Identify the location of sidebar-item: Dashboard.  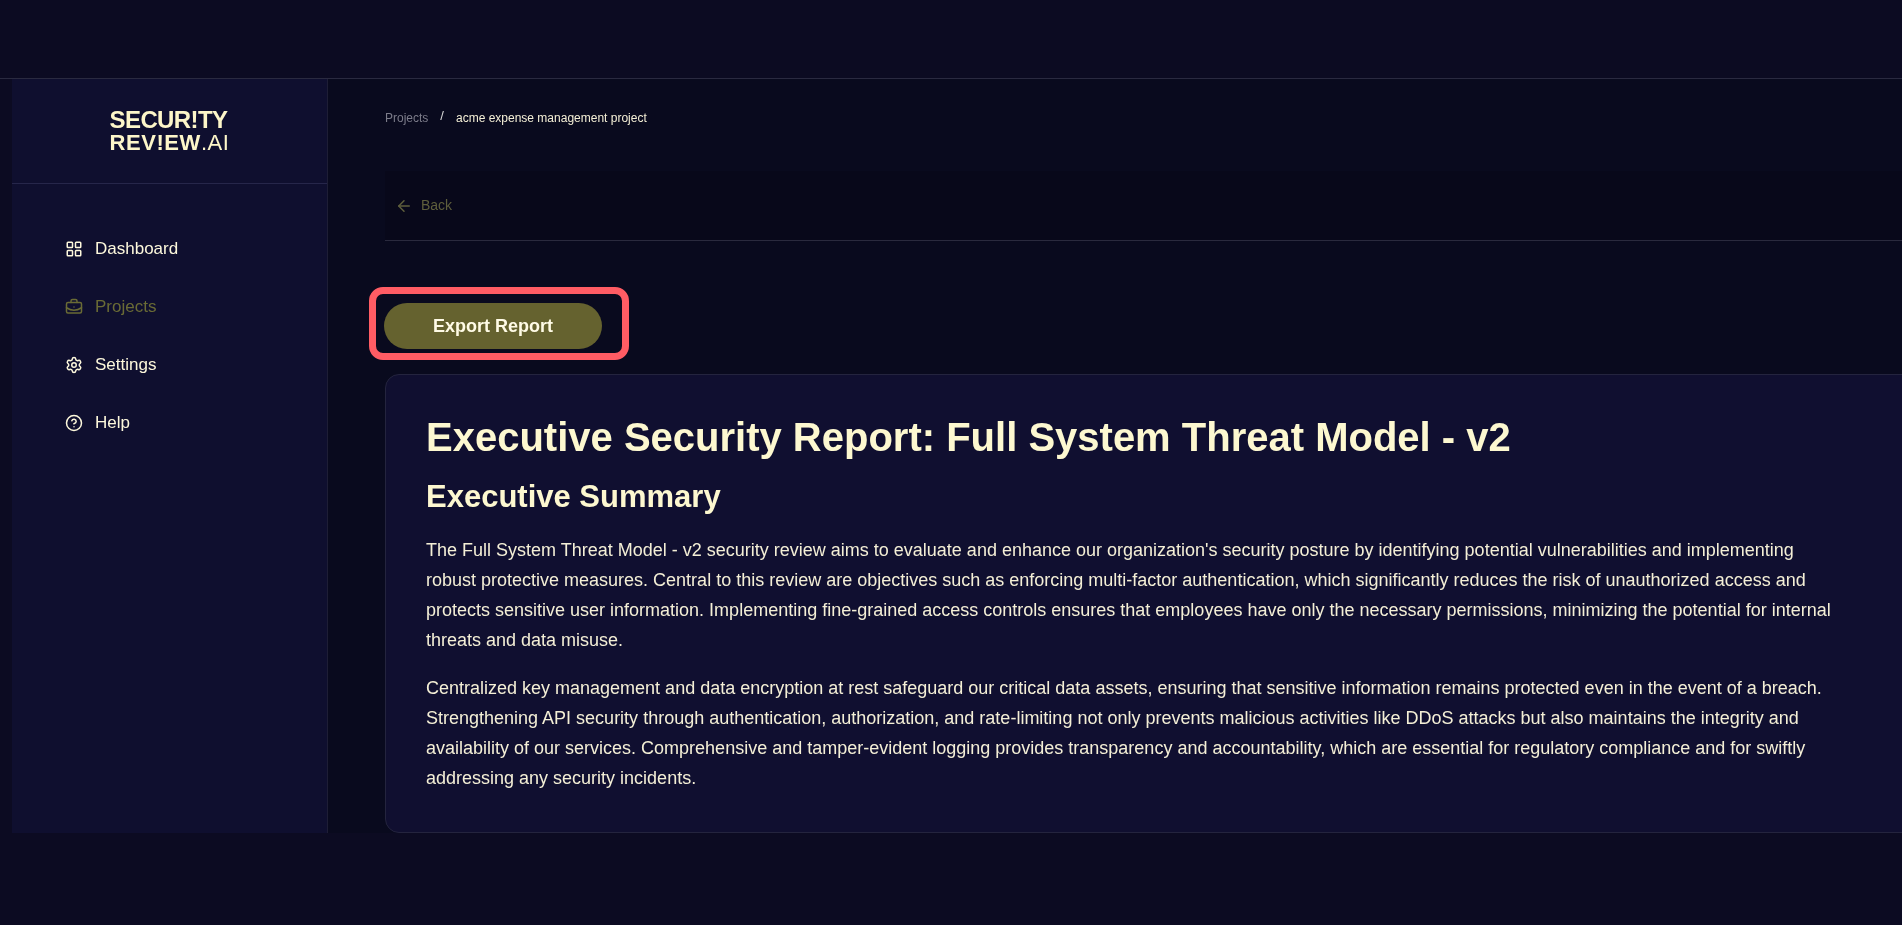
(122, 249).